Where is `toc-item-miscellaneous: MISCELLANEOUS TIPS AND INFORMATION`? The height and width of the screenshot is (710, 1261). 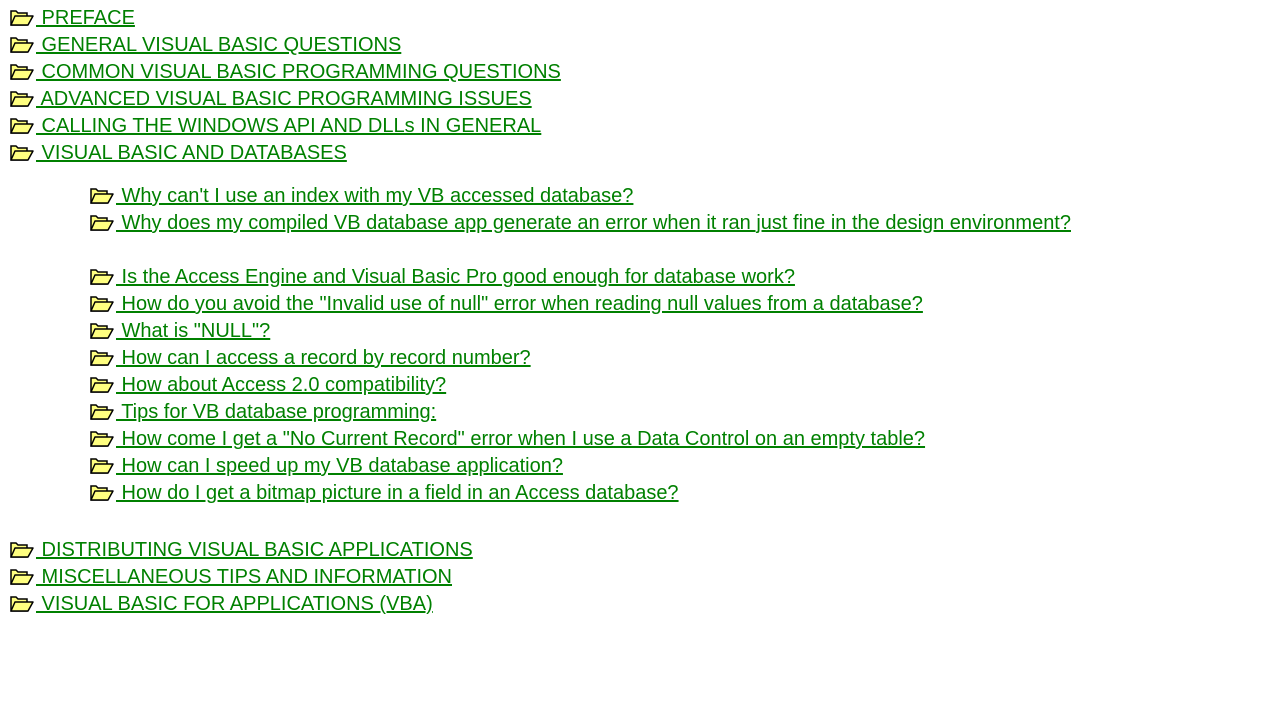 toc-item-miscellaneous: MISCELLANEOUS TIPS AND INFORMATION is located at coordinates (635, 577).